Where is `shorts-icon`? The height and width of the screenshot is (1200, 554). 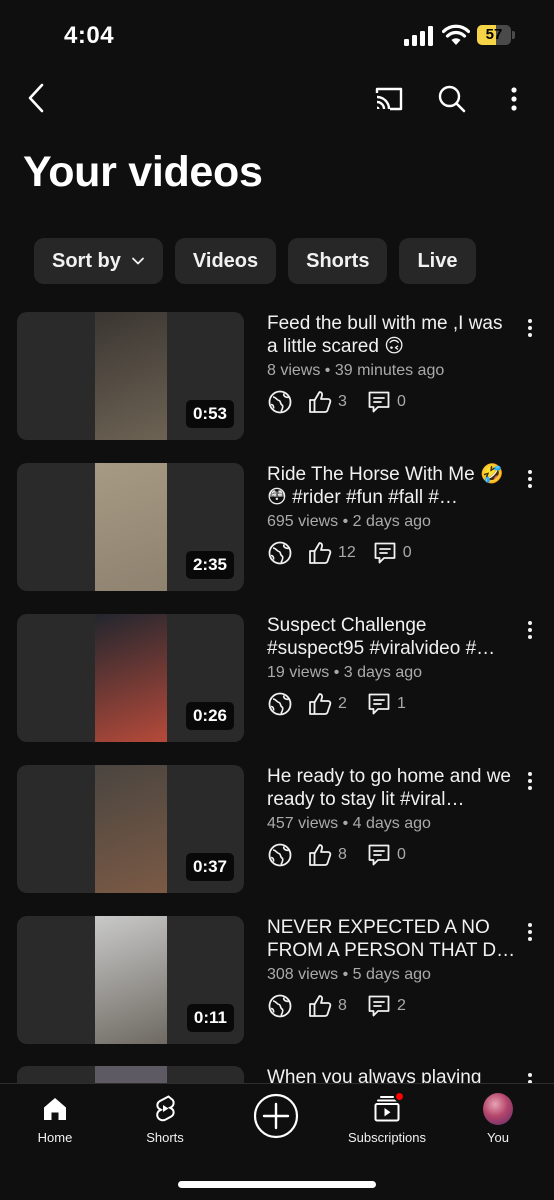
shorts-icon is located at coordinates (165, 1109).